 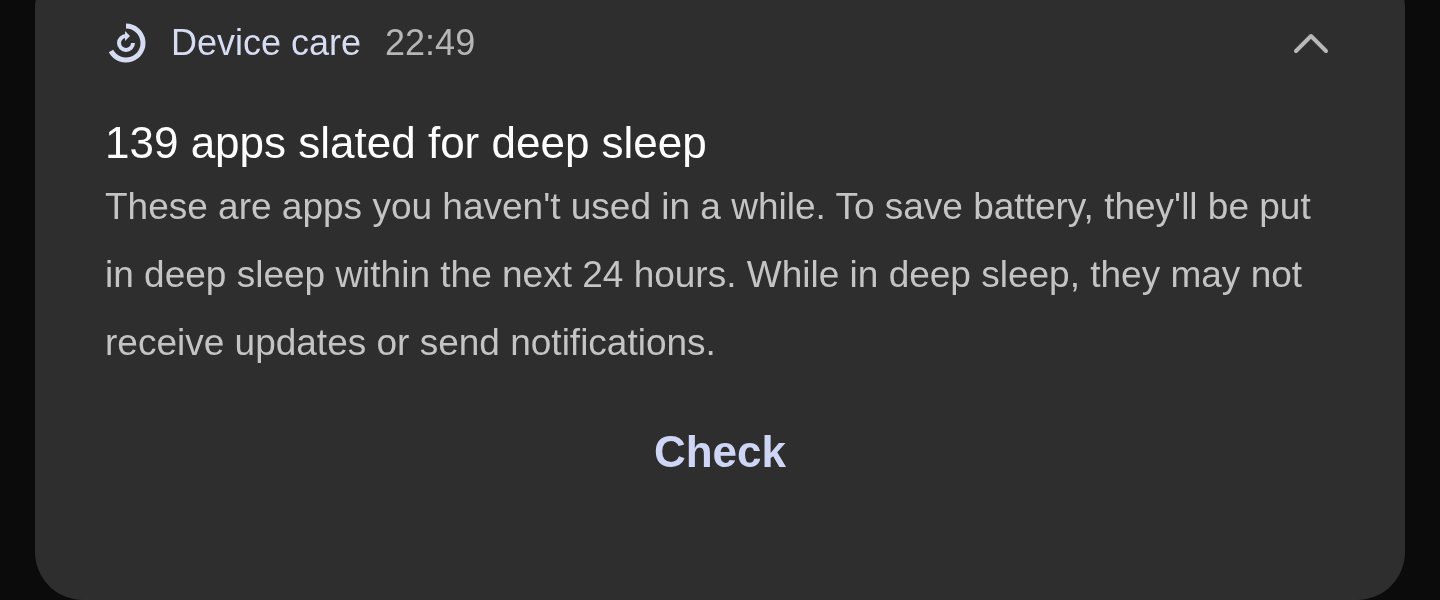 I want to click on action-button: Check, so click(x=720, y=452).